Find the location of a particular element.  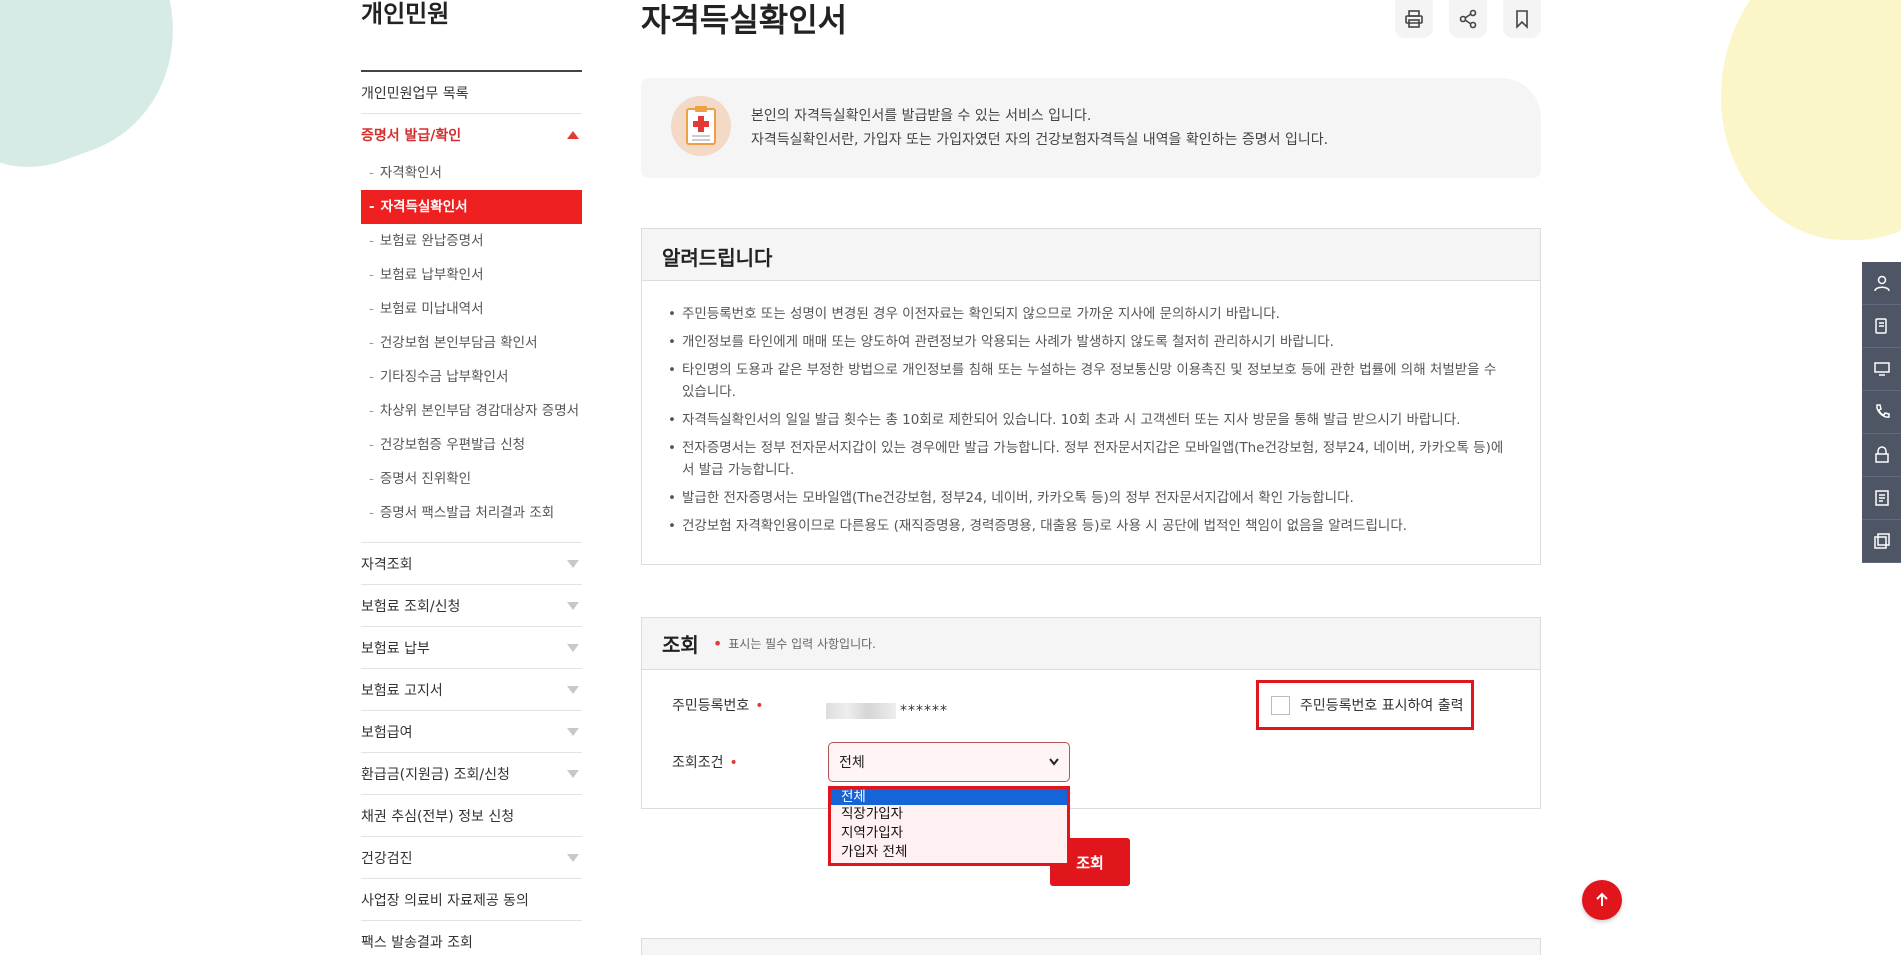

show-rrn-option: 주민등록번호 표시하여 출력 is located at coordinates (1365, 705).